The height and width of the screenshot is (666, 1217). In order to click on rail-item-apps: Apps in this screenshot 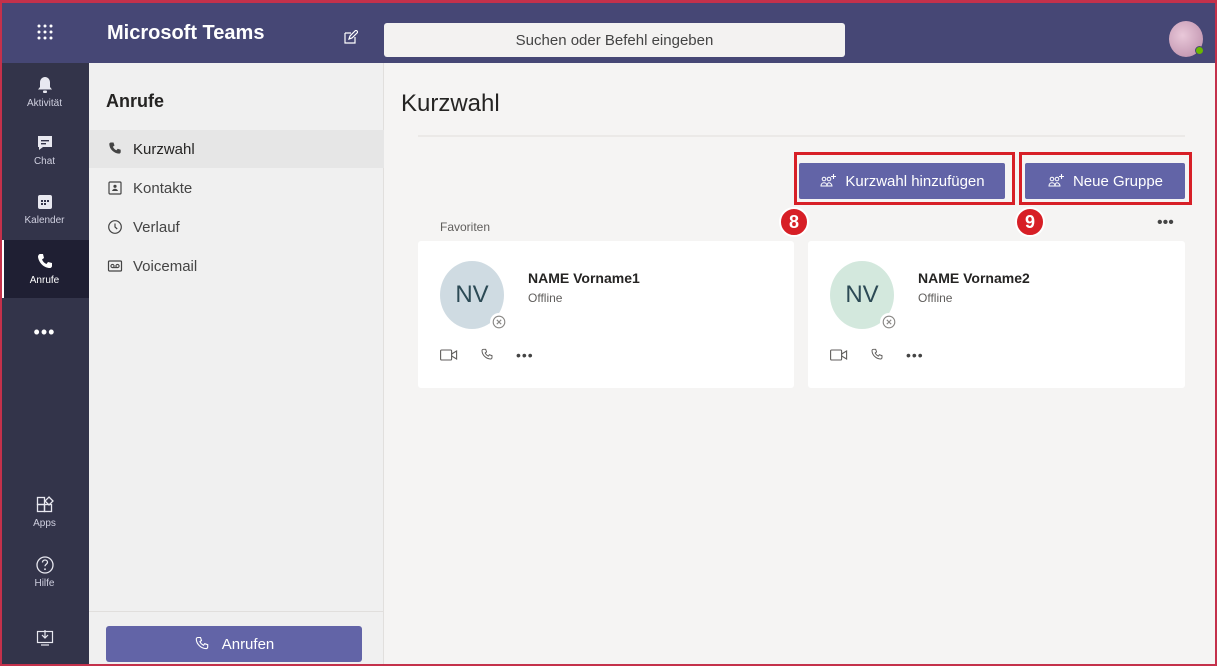, I will do `click(44, 512)`.